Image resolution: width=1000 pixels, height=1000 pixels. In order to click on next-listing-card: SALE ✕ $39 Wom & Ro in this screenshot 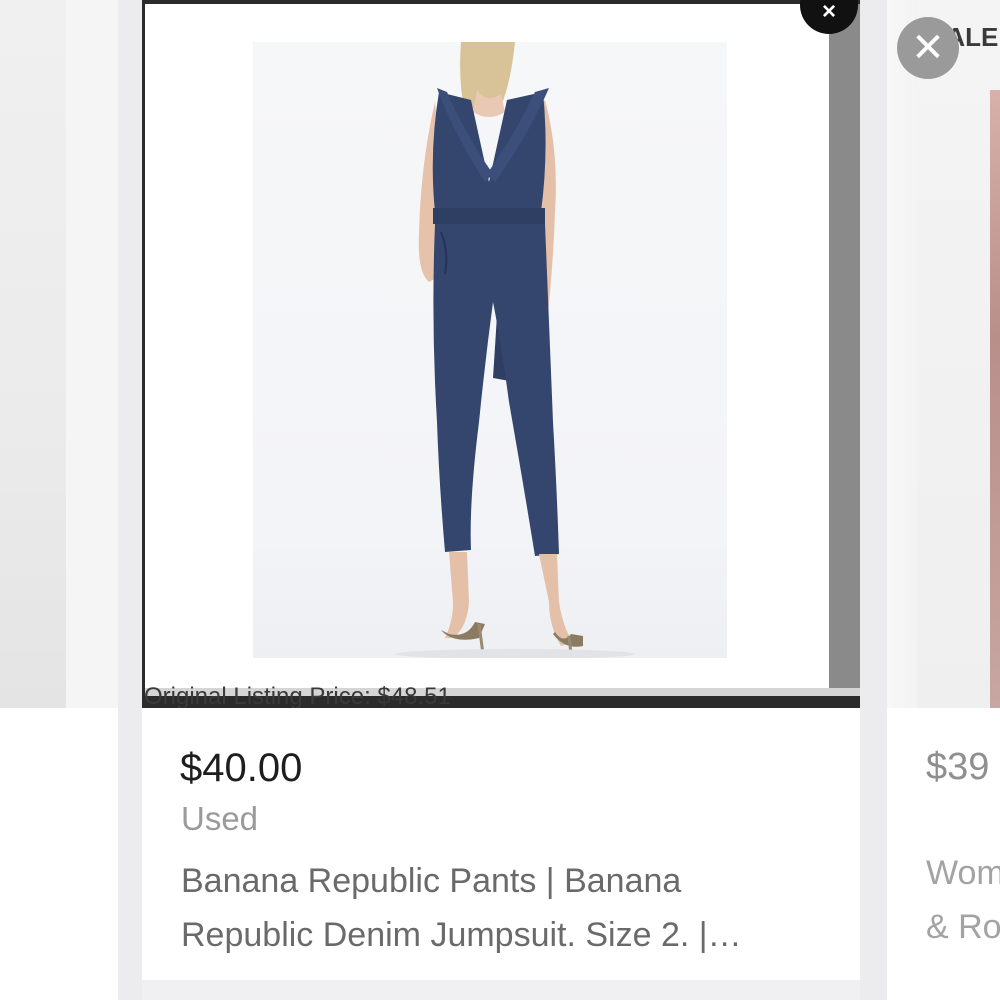, I will do `click(943, 500)`.